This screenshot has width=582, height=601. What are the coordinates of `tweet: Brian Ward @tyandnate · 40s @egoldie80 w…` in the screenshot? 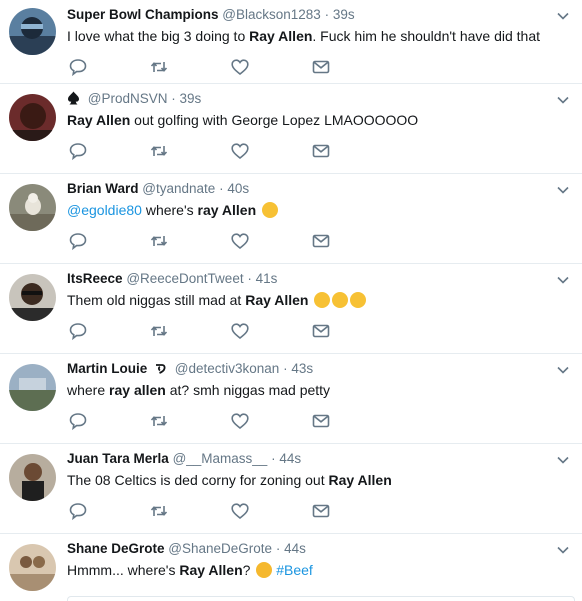 It's located at (291, 219).